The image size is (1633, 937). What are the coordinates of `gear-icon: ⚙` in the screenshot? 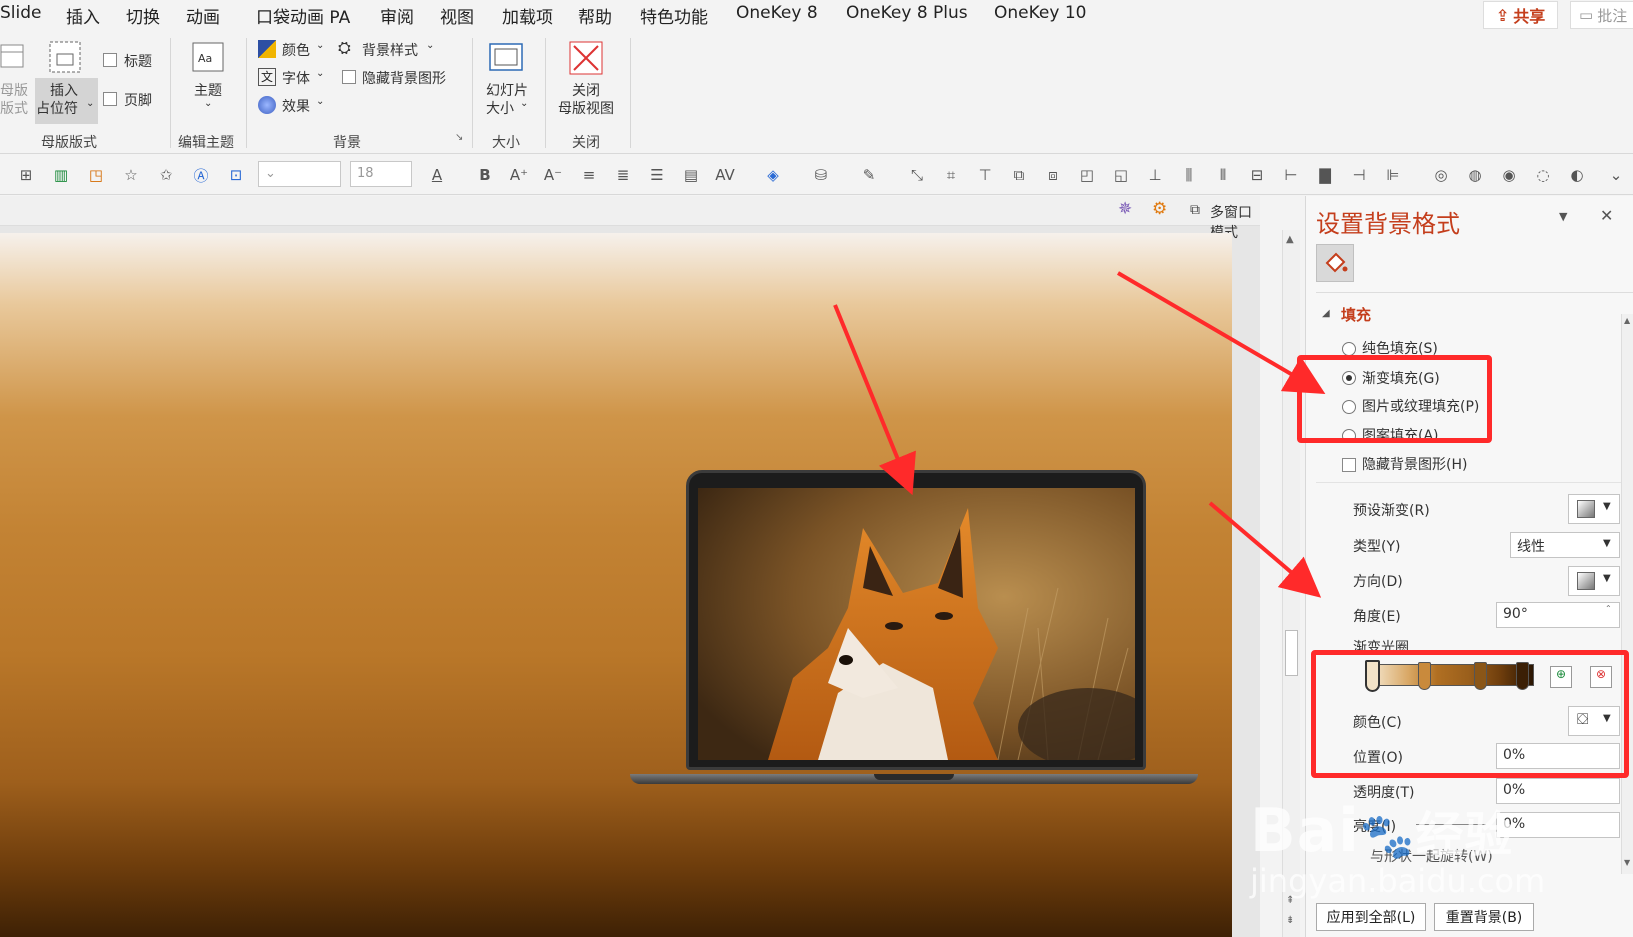 It's located at (1159, 209).